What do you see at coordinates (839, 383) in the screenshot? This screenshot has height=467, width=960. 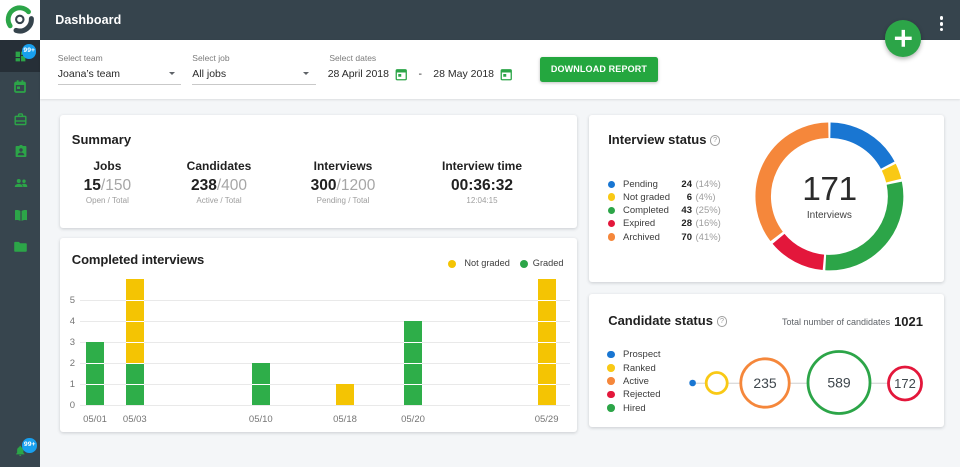 I see `svg-text: 589` at bounding box center [839, 383].